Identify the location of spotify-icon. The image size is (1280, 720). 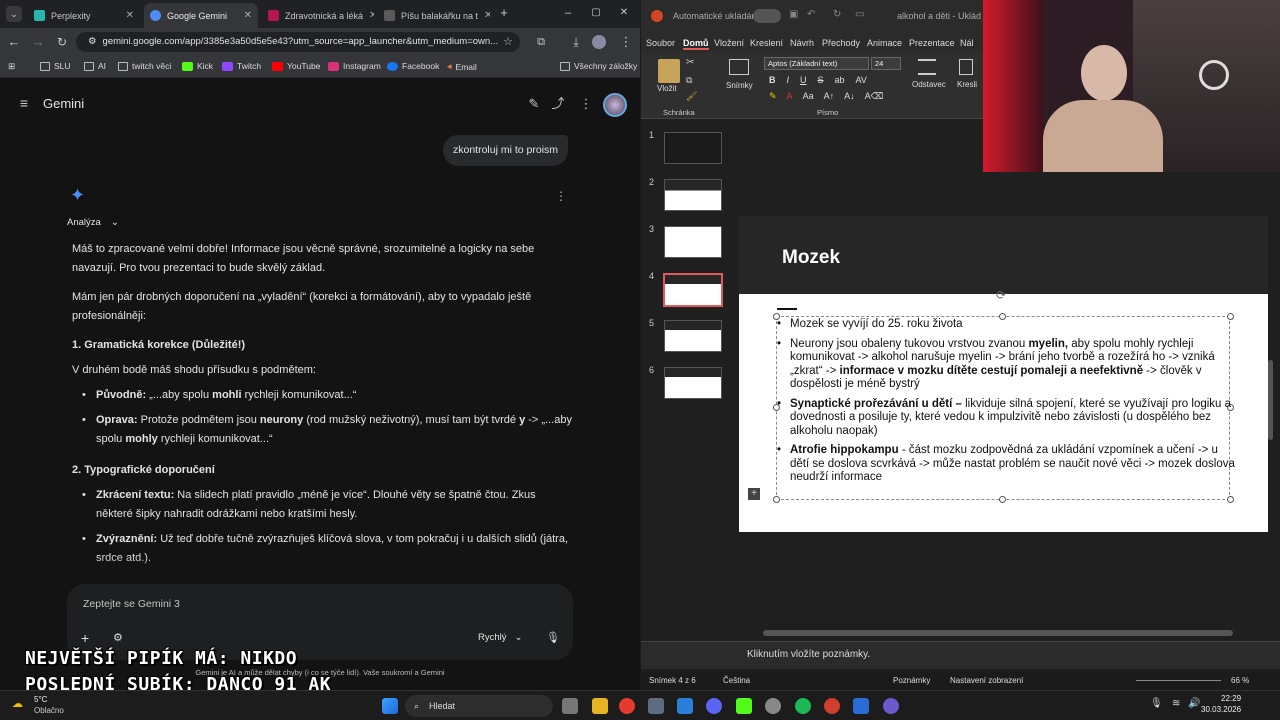
(803, 706).